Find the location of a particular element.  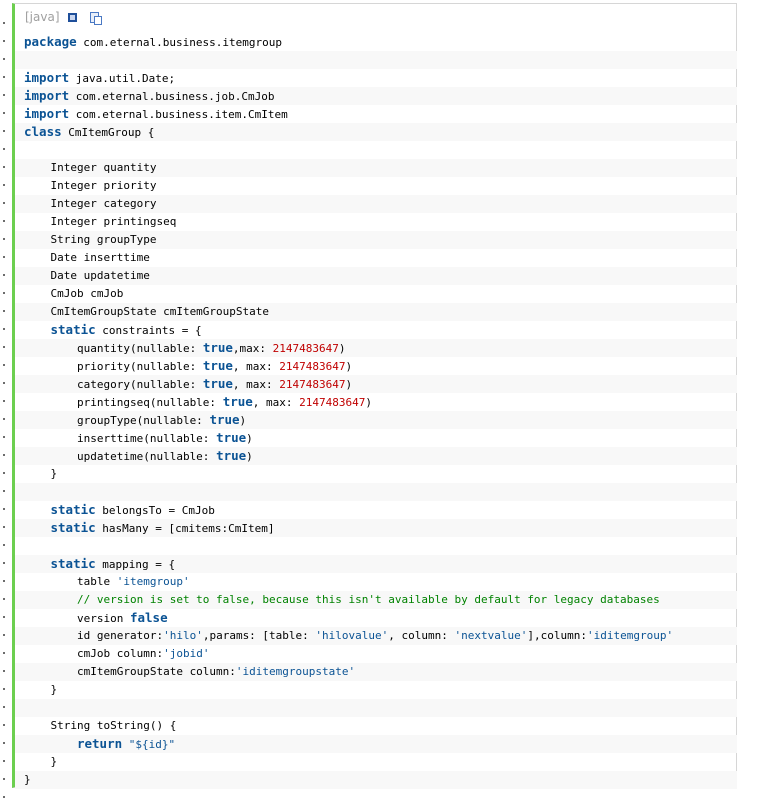

code-text: ],column: is located at coordinates (557, 635).